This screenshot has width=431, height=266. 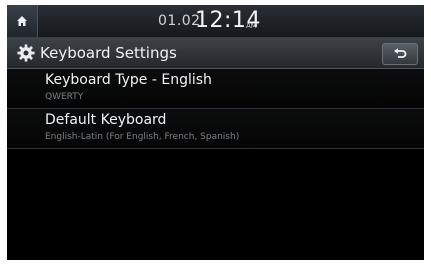 I want to click on home-icon, so click(x=22, y=21).